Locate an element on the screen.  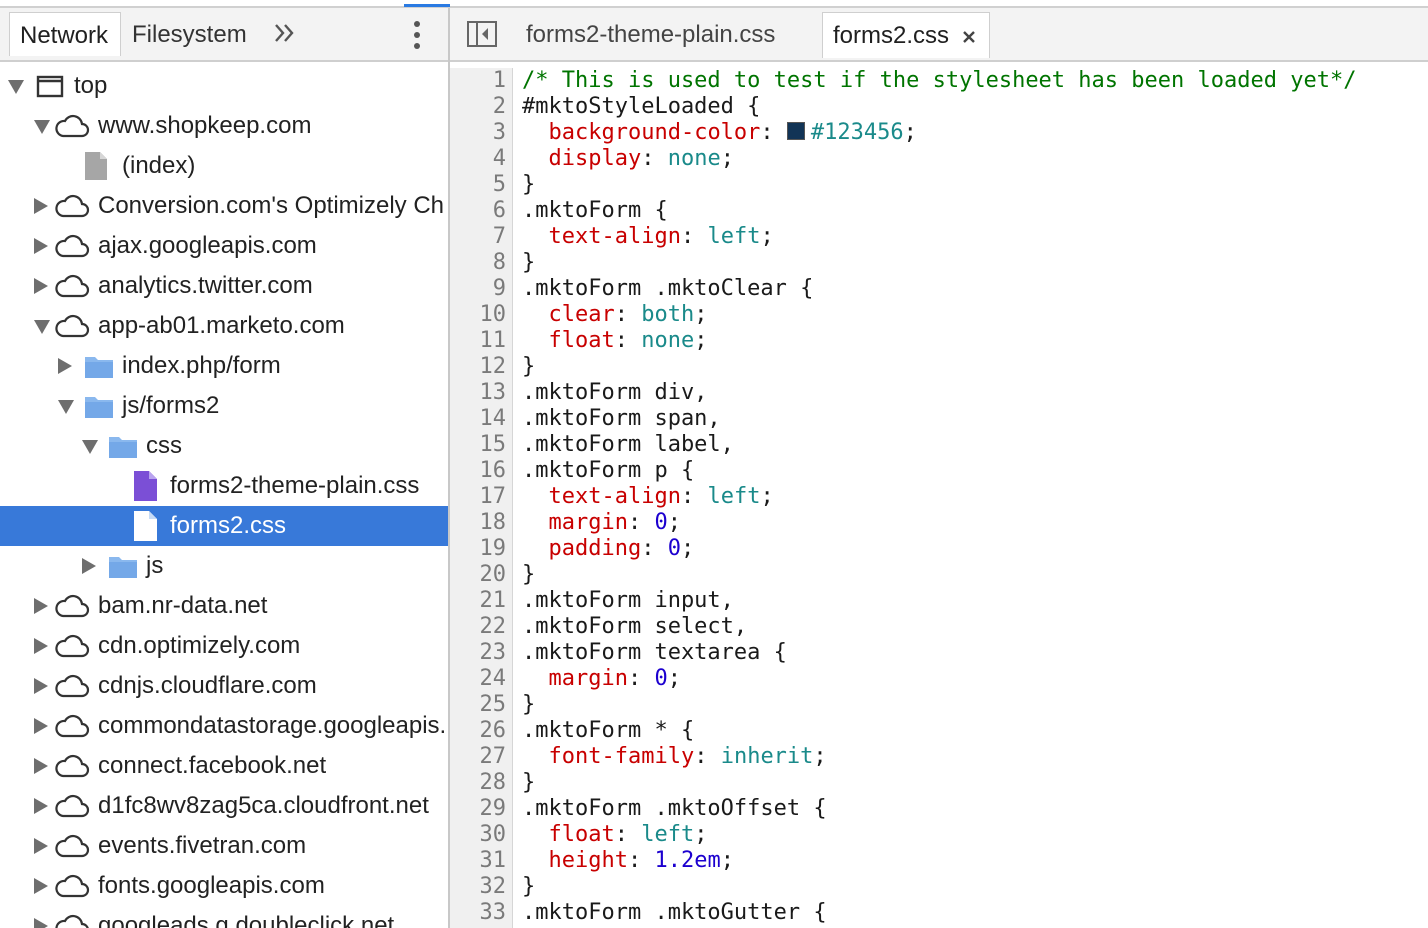
more-options-icon is located at coordinates (417, 35).